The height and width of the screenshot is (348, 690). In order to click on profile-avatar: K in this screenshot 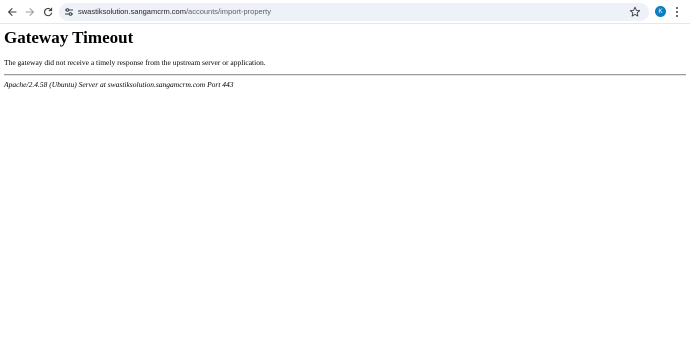, I will do `click(660, 11)`.